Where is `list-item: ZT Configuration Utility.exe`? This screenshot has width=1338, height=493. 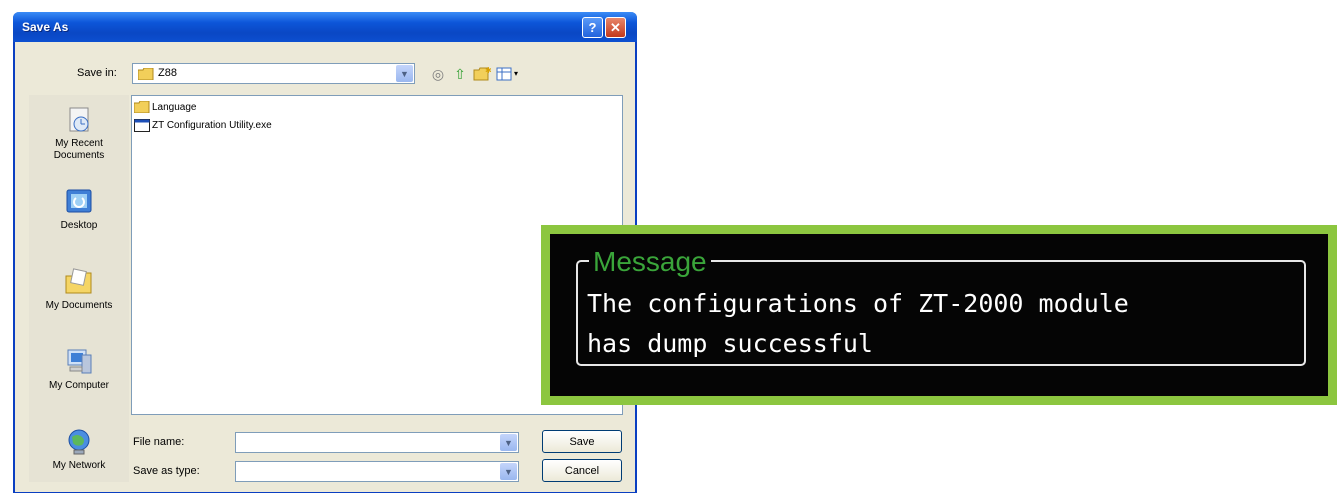 list-item: ZT Configuration Utility.exe is located at coordinates (203, 125).